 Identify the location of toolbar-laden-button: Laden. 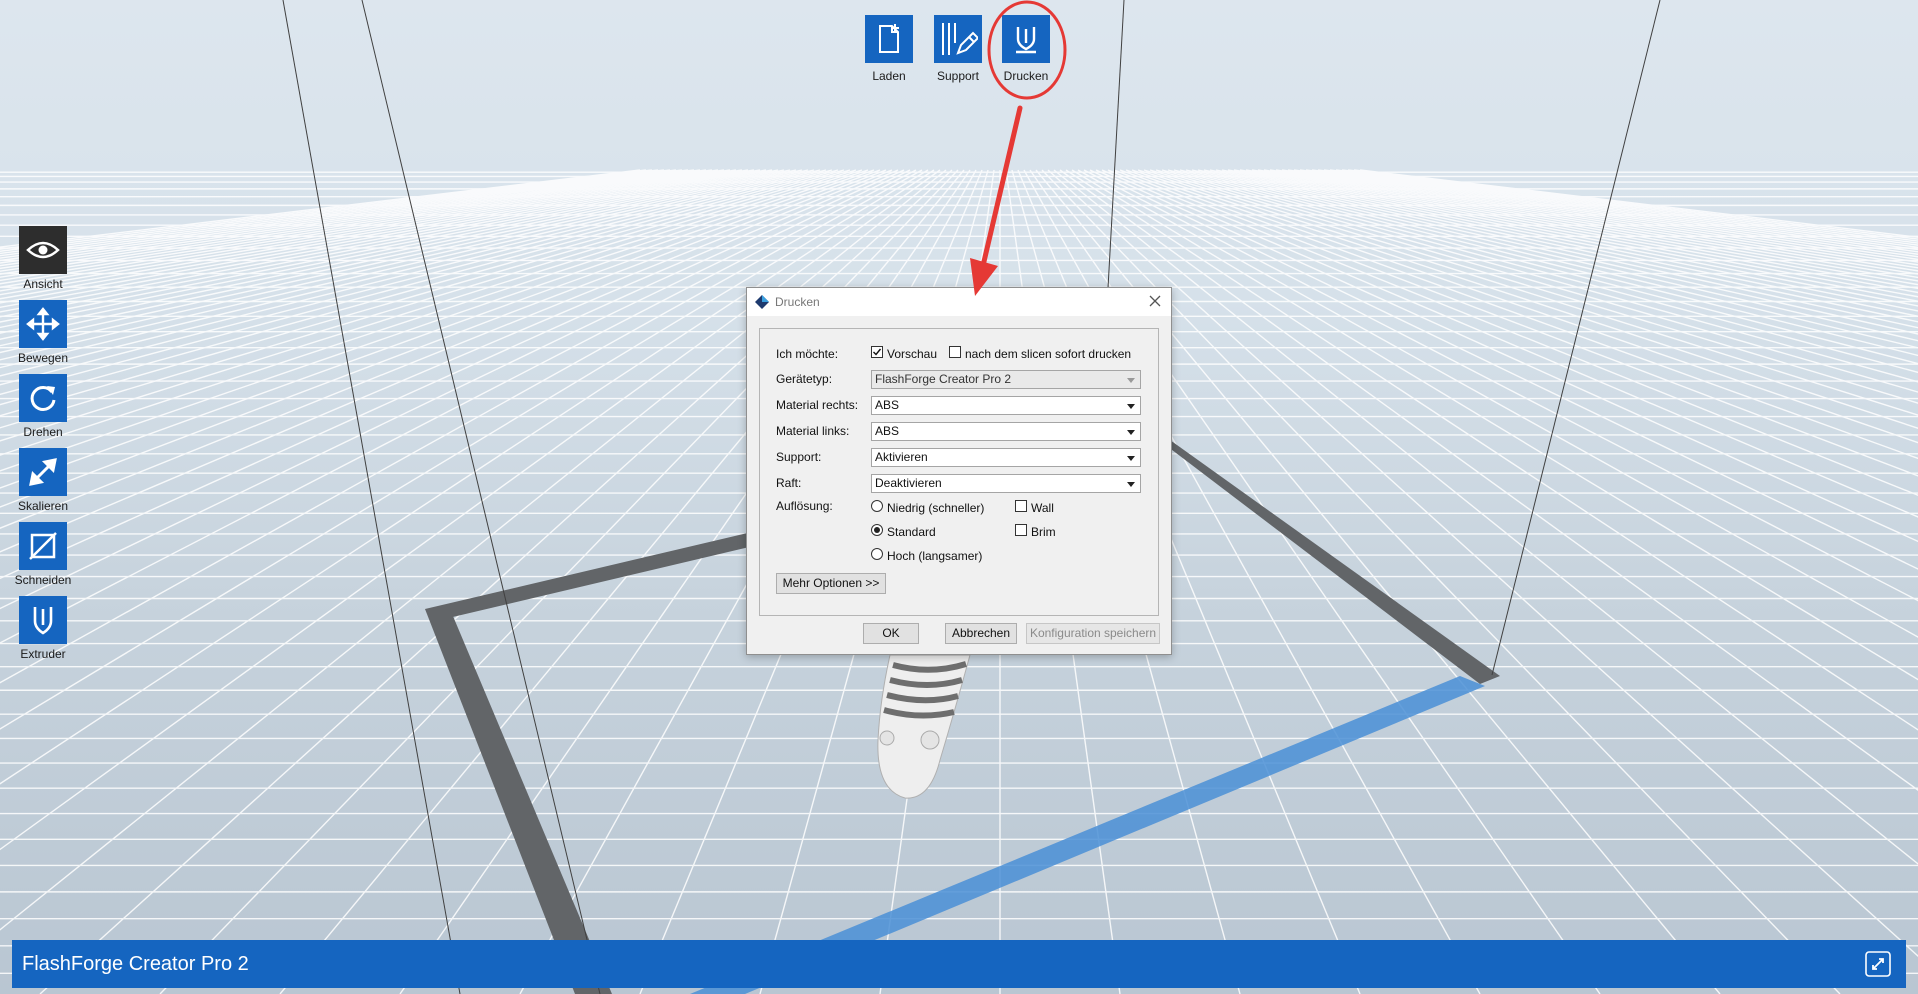
(889, 49).